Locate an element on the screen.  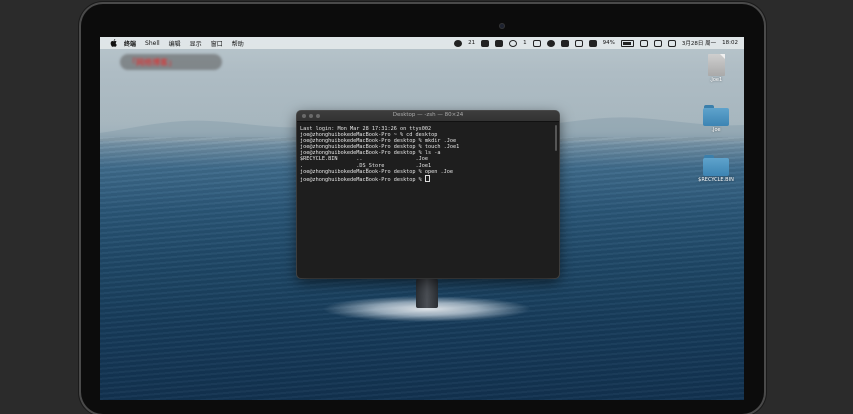
blurred-watermark: 「网络博客」 is located at coordinates (171, 62).